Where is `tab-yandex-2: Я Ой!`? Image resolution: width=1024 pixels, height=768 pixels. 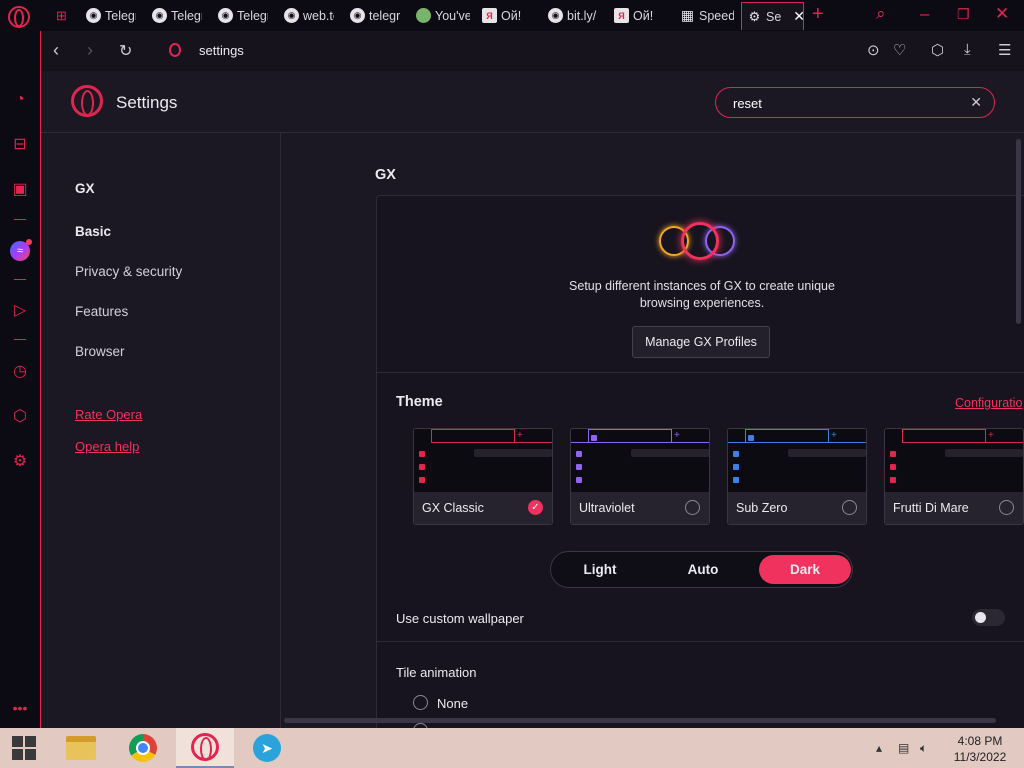
tab-yandex-2: Я Ой! is located at coordinates (638, 15).